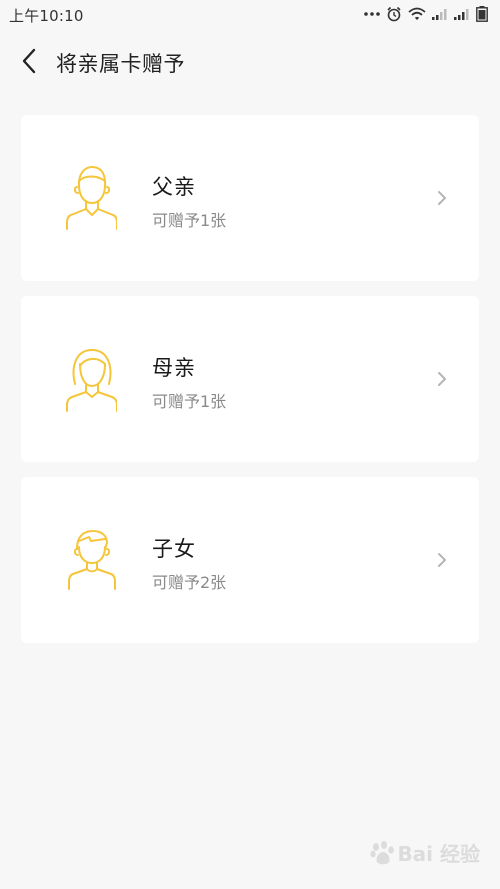 The image size is (500, 889). What do you see at coordinates (92, 560) in the screenshot?
I see `child-avatar-icon` at bounding box center [92, 560].